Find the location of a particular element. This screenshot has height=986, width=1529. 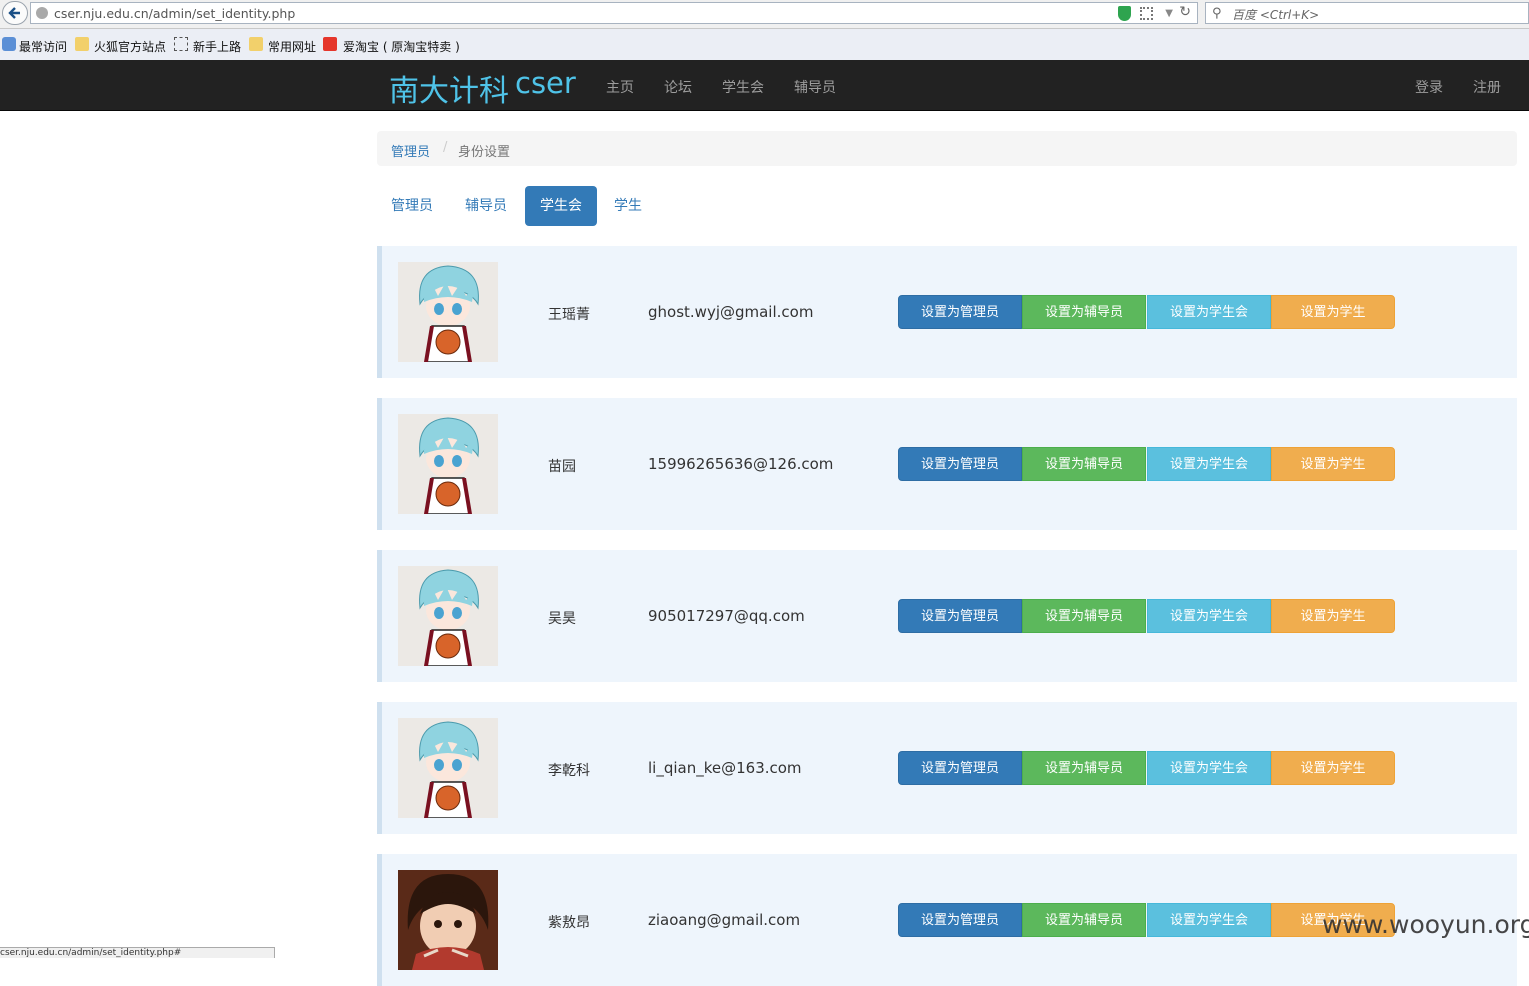

user-name: 苗园 is located at coordinates (562, 467).